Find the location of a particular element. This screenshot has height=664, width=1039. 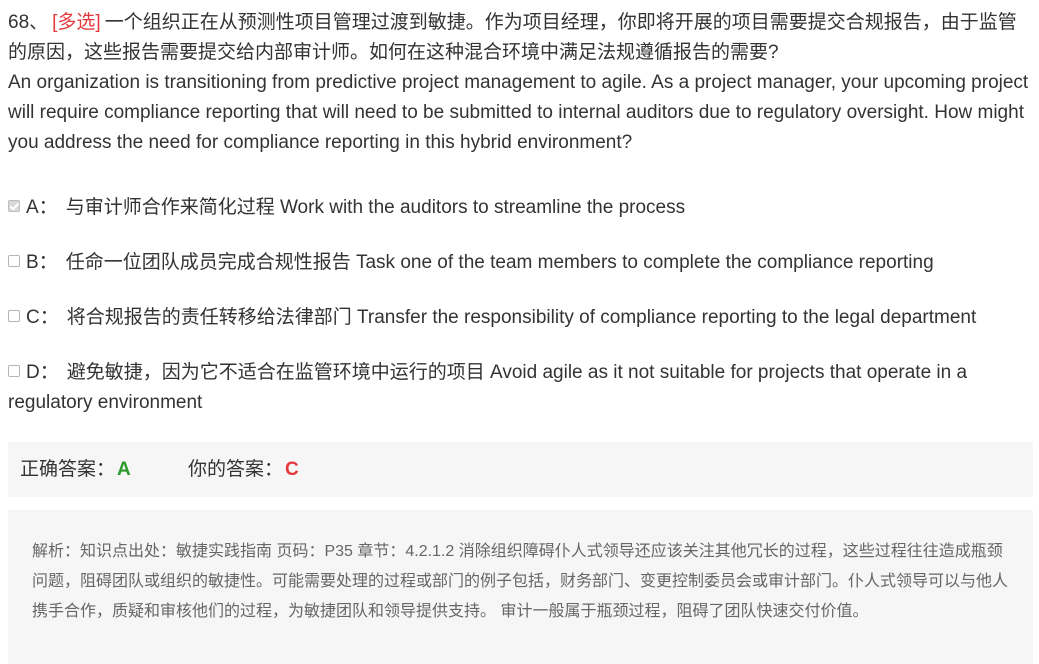

correct-answer-label: 正确答案： is located at coordinates (68, 469).